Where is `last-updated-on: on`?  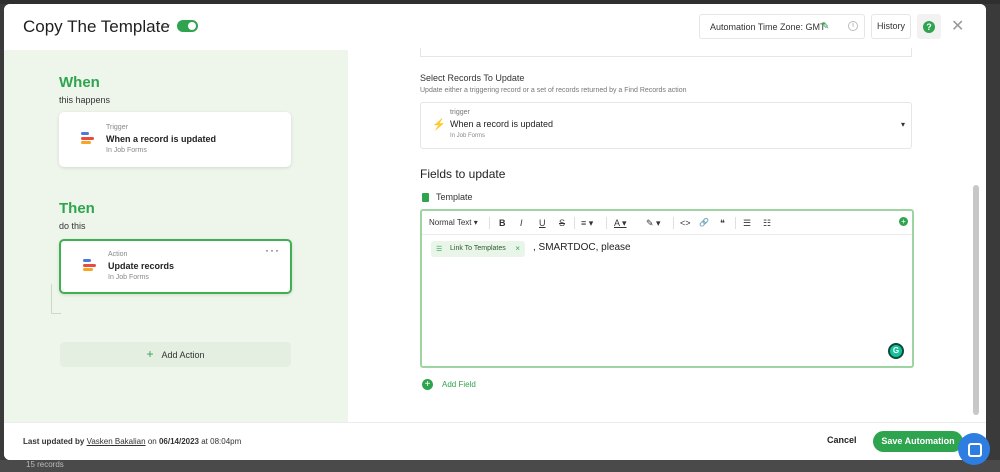
last-updated-on: on is located at coordinates (152, 441).